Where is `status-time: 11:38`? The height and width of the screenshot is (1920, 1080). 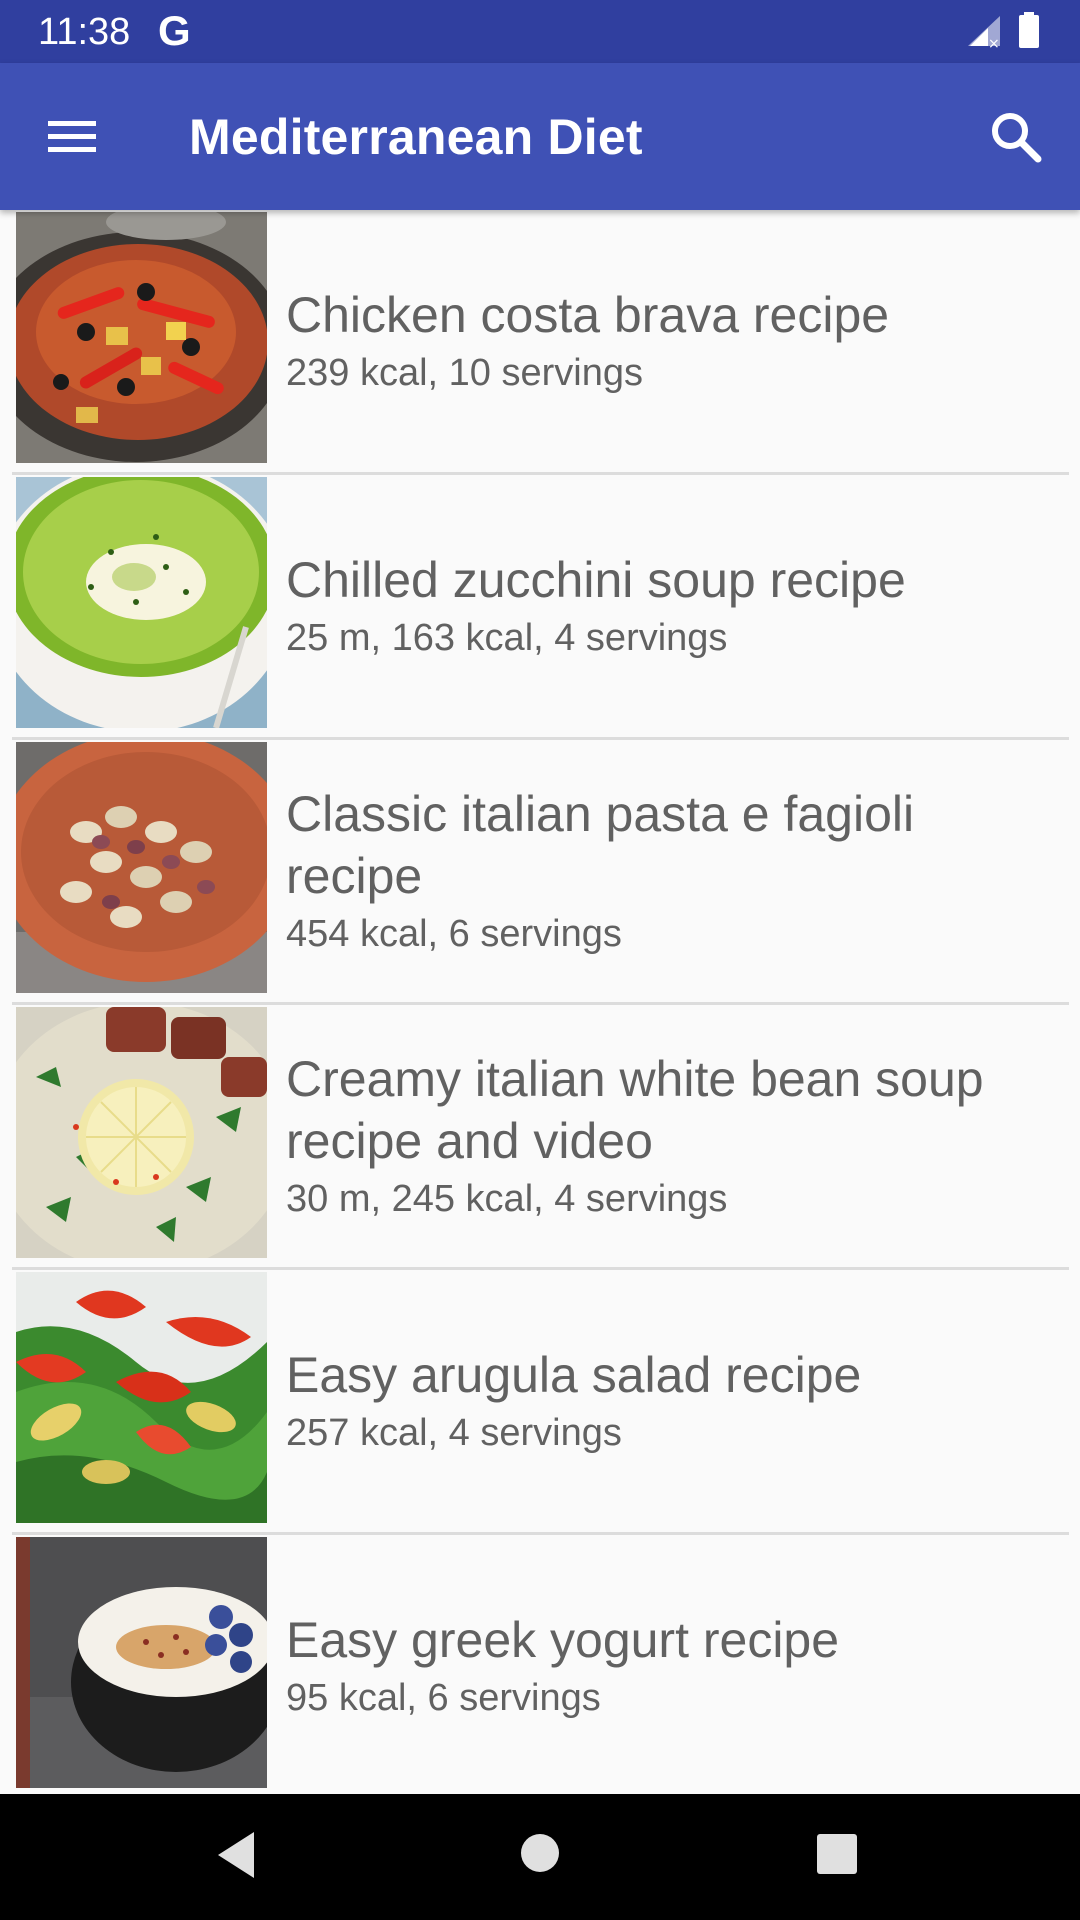
status-time: 11:38 is located at coordinates (84, 32).